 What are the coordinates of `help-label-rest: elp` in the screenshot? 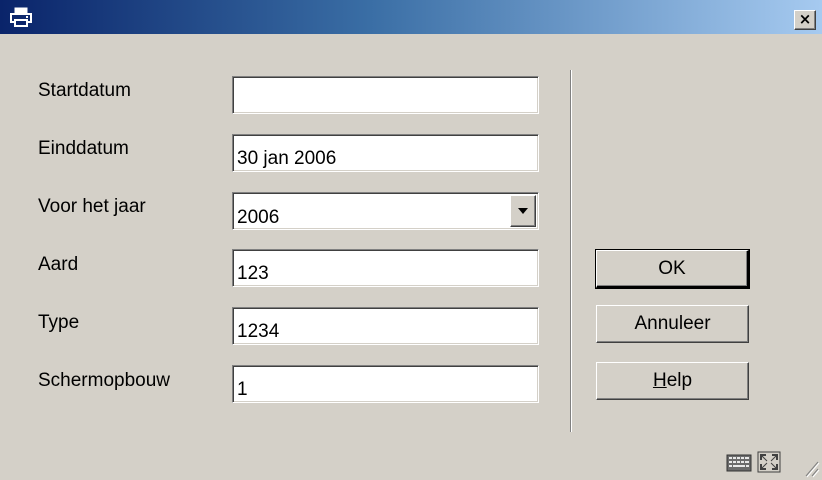 It's located at (679, 380).